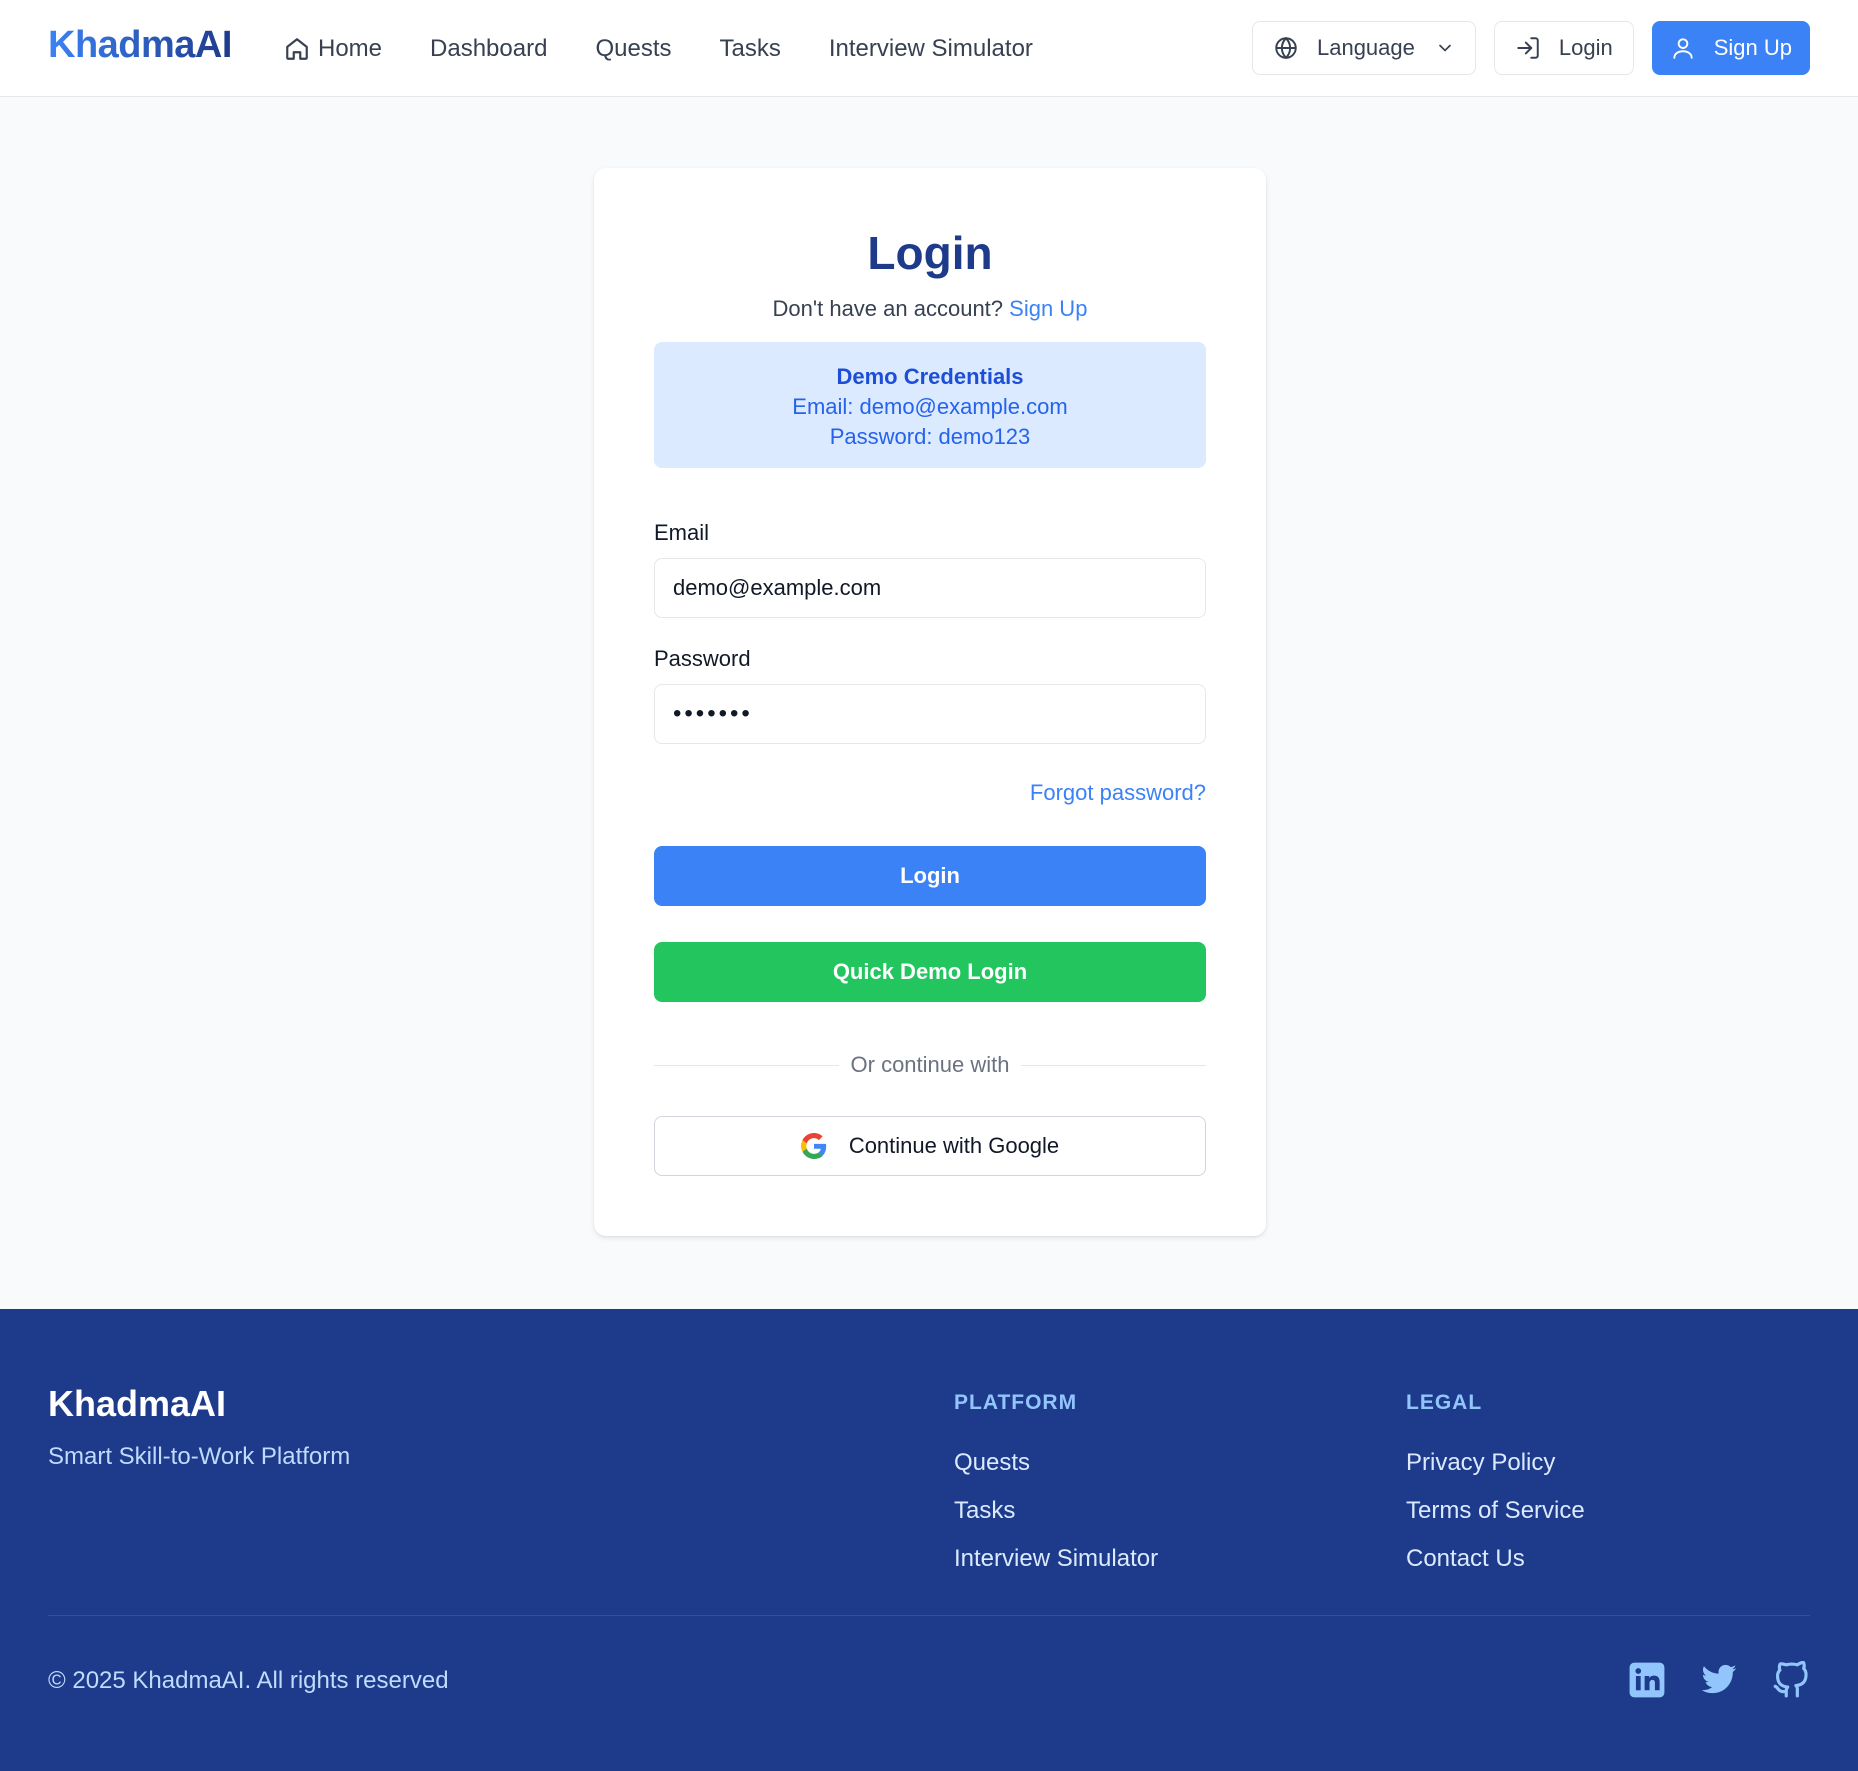  What do you see at coordinates (297, 49) in the screenshot?
I see `home-icon` at bounding box center [297, 49].